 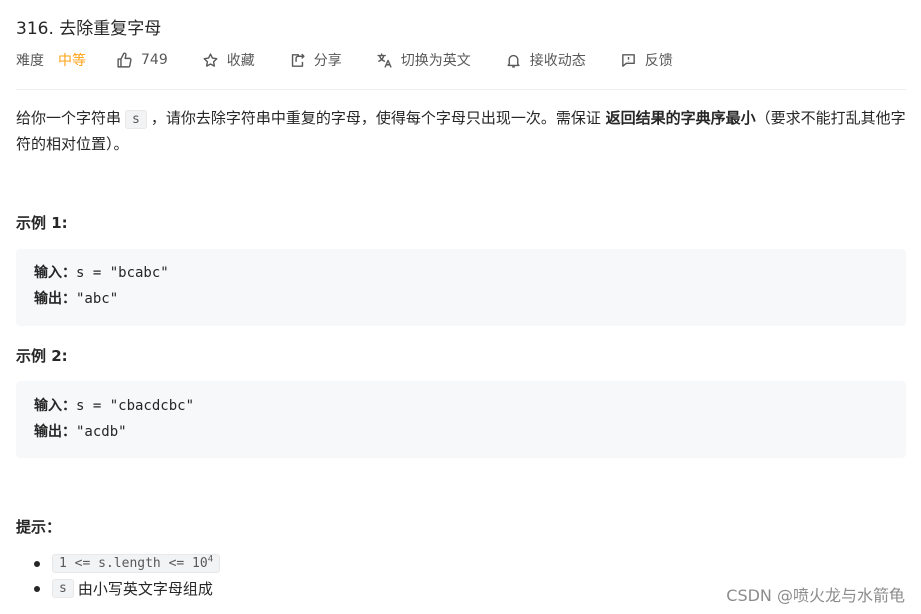 I want to click on translate-icon, so click(x=384, y=60).